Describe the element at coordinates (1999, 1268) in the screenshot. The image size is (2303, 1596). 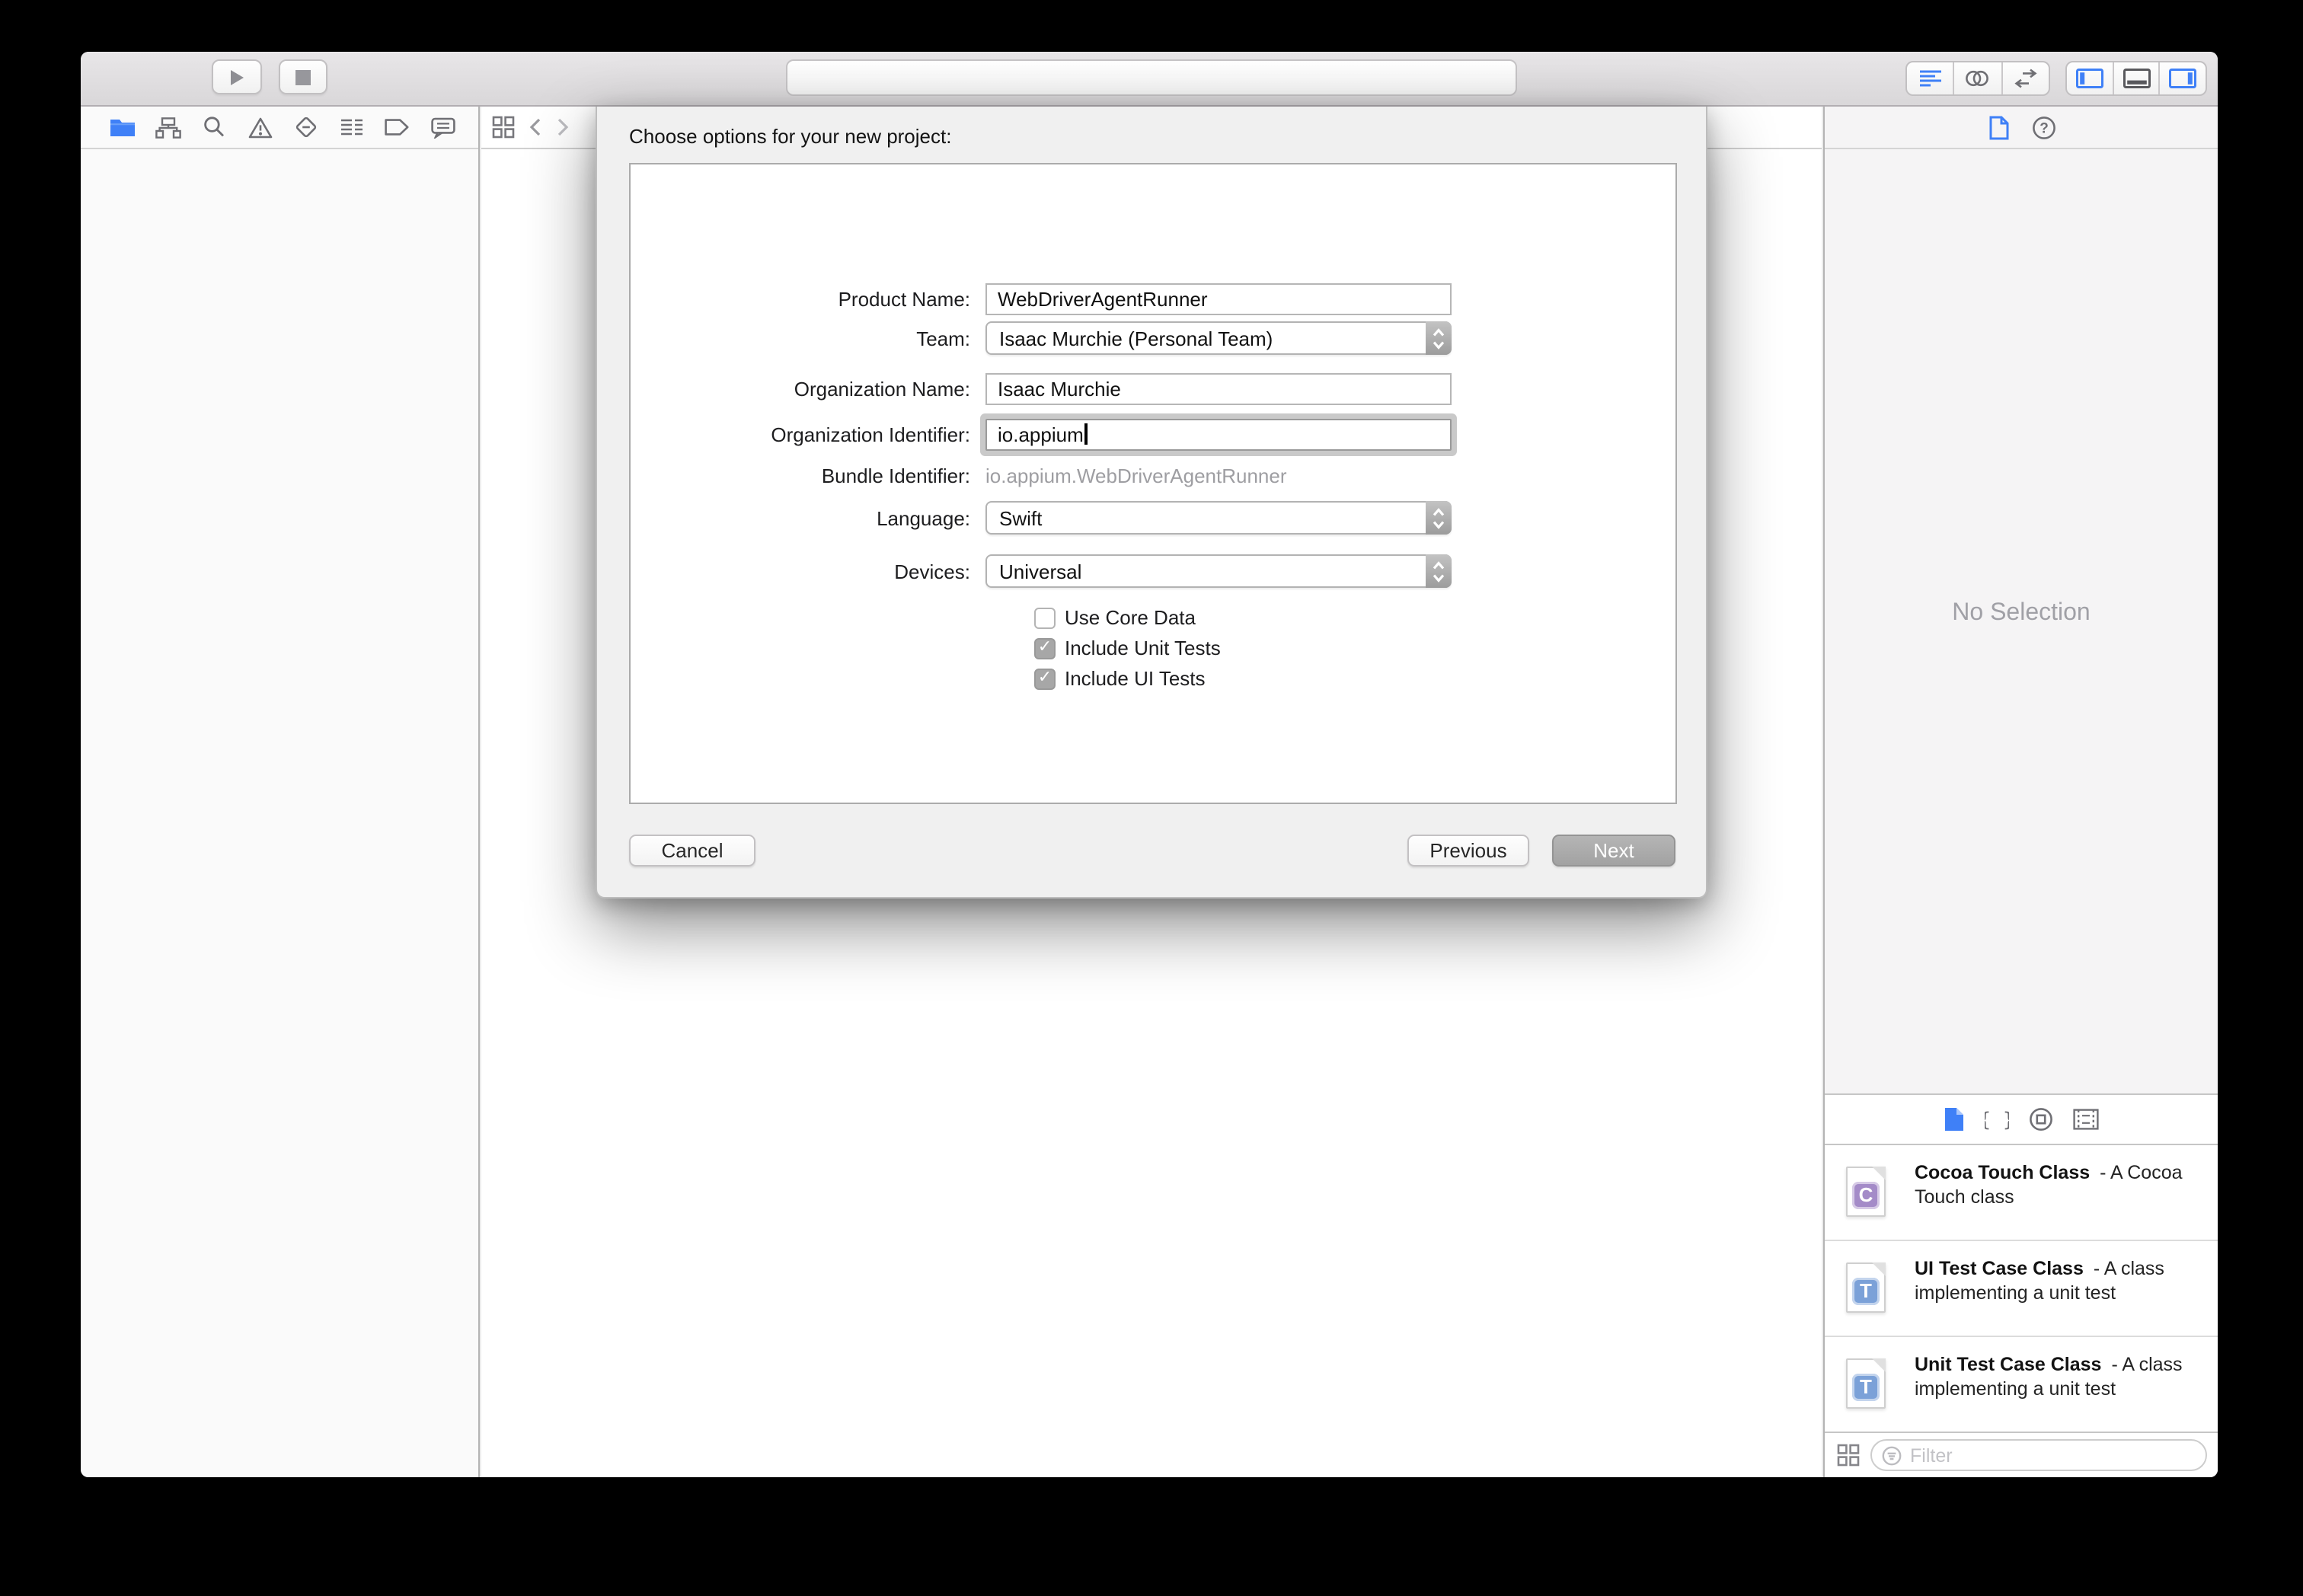
I see `library-item-title: UI Test Case Class` at that location.